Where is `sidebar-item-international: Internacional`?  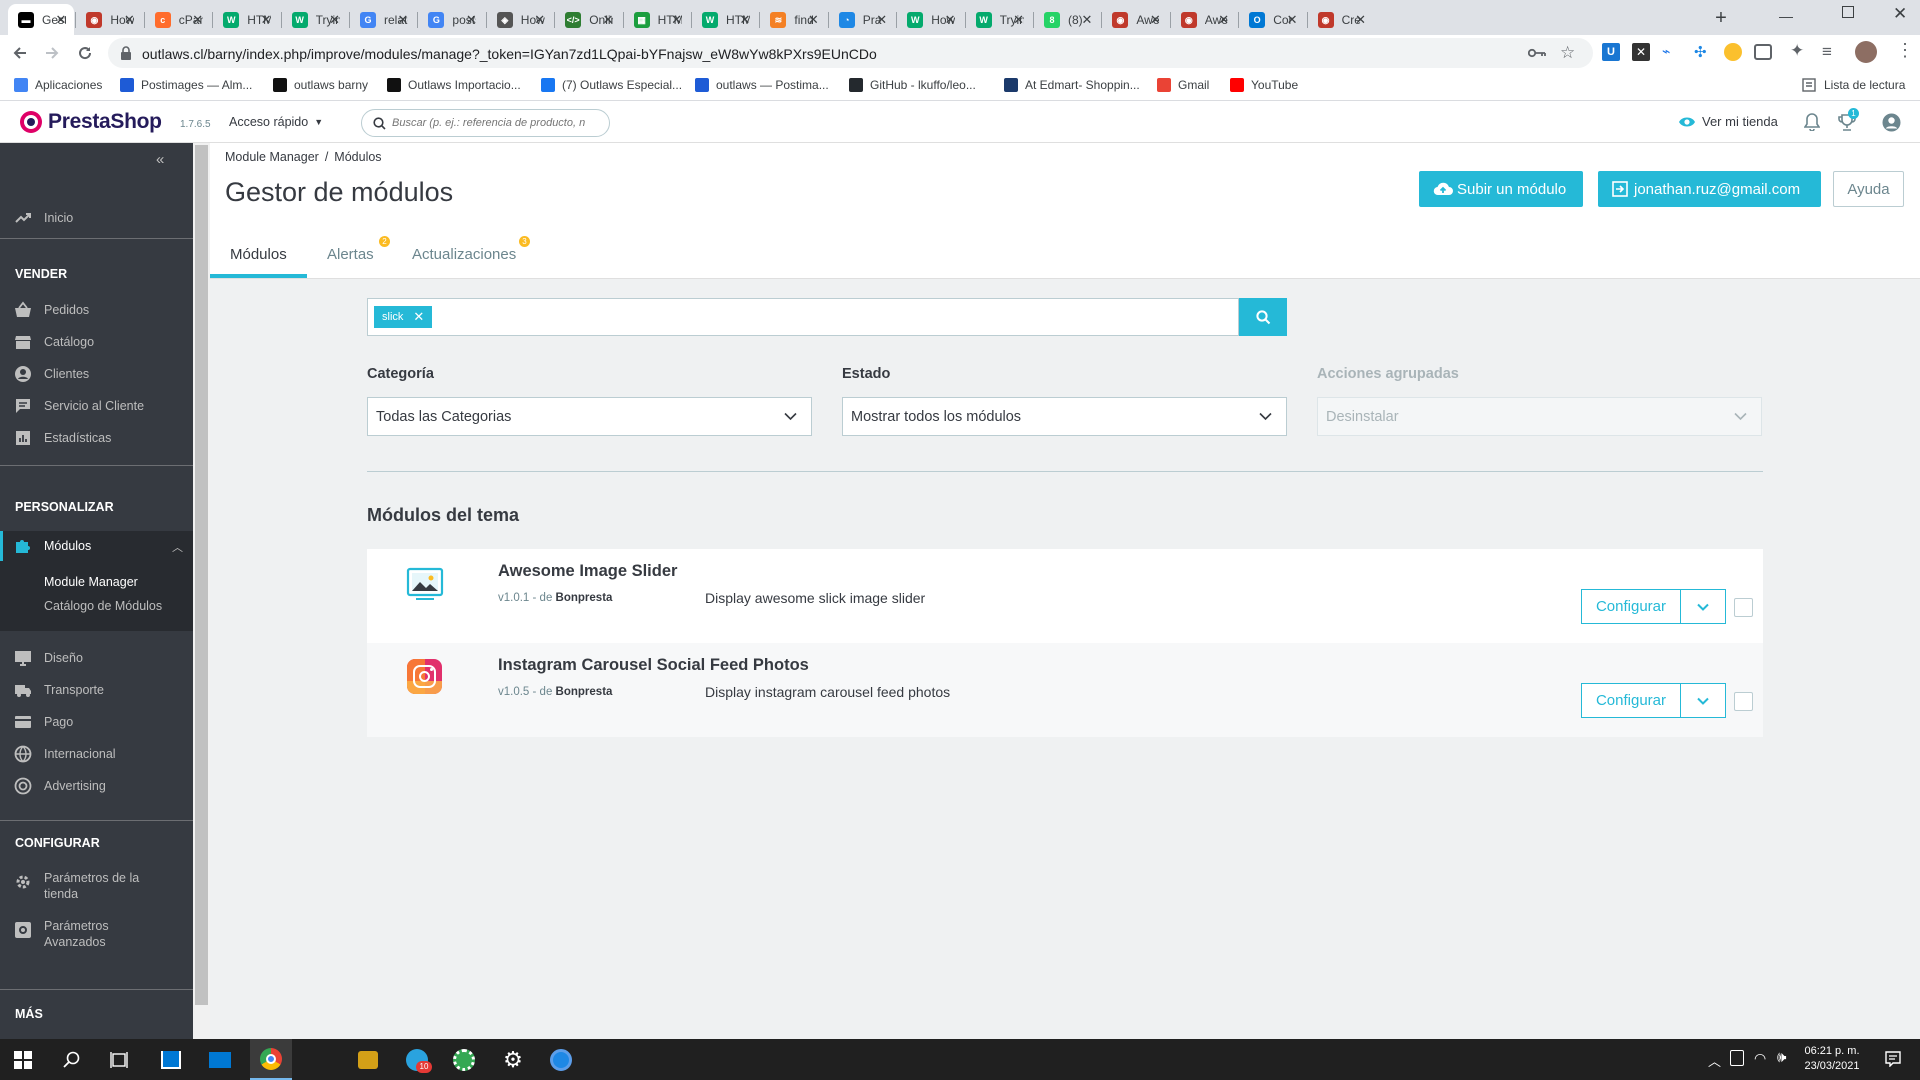
sidebar-item-international: Internacional is located at coordinates (96, 754).